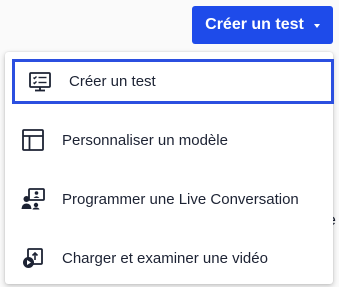  Describe the element at coordinates (316, 25) in the screenshot. I see `caret-down-icon` at that location.